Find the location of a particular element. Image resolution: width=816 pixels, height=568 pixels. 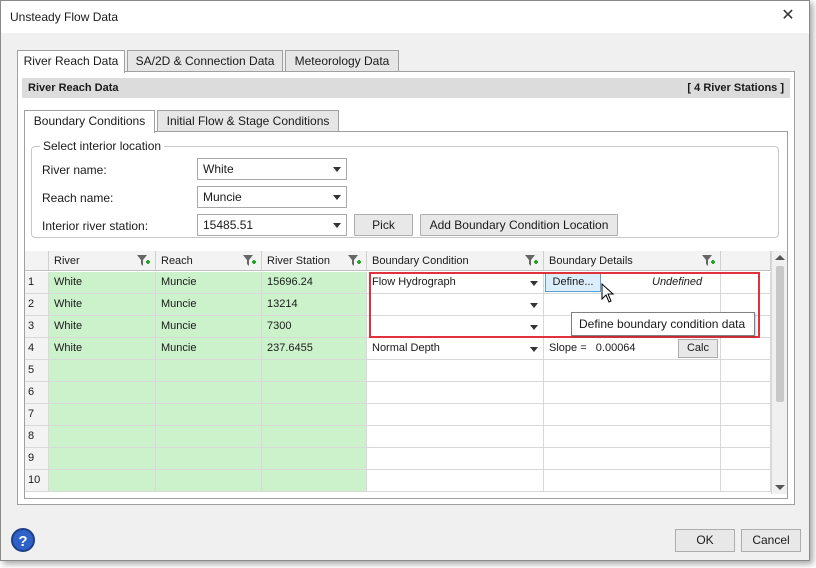

scroll-up-icon is located at coordinates (780, 257).